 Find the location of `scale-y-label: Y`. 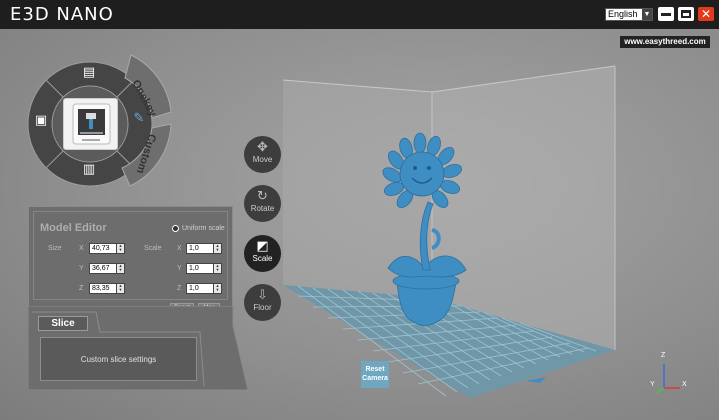

scale-y-label: Y is located at coordinates (179, 268).